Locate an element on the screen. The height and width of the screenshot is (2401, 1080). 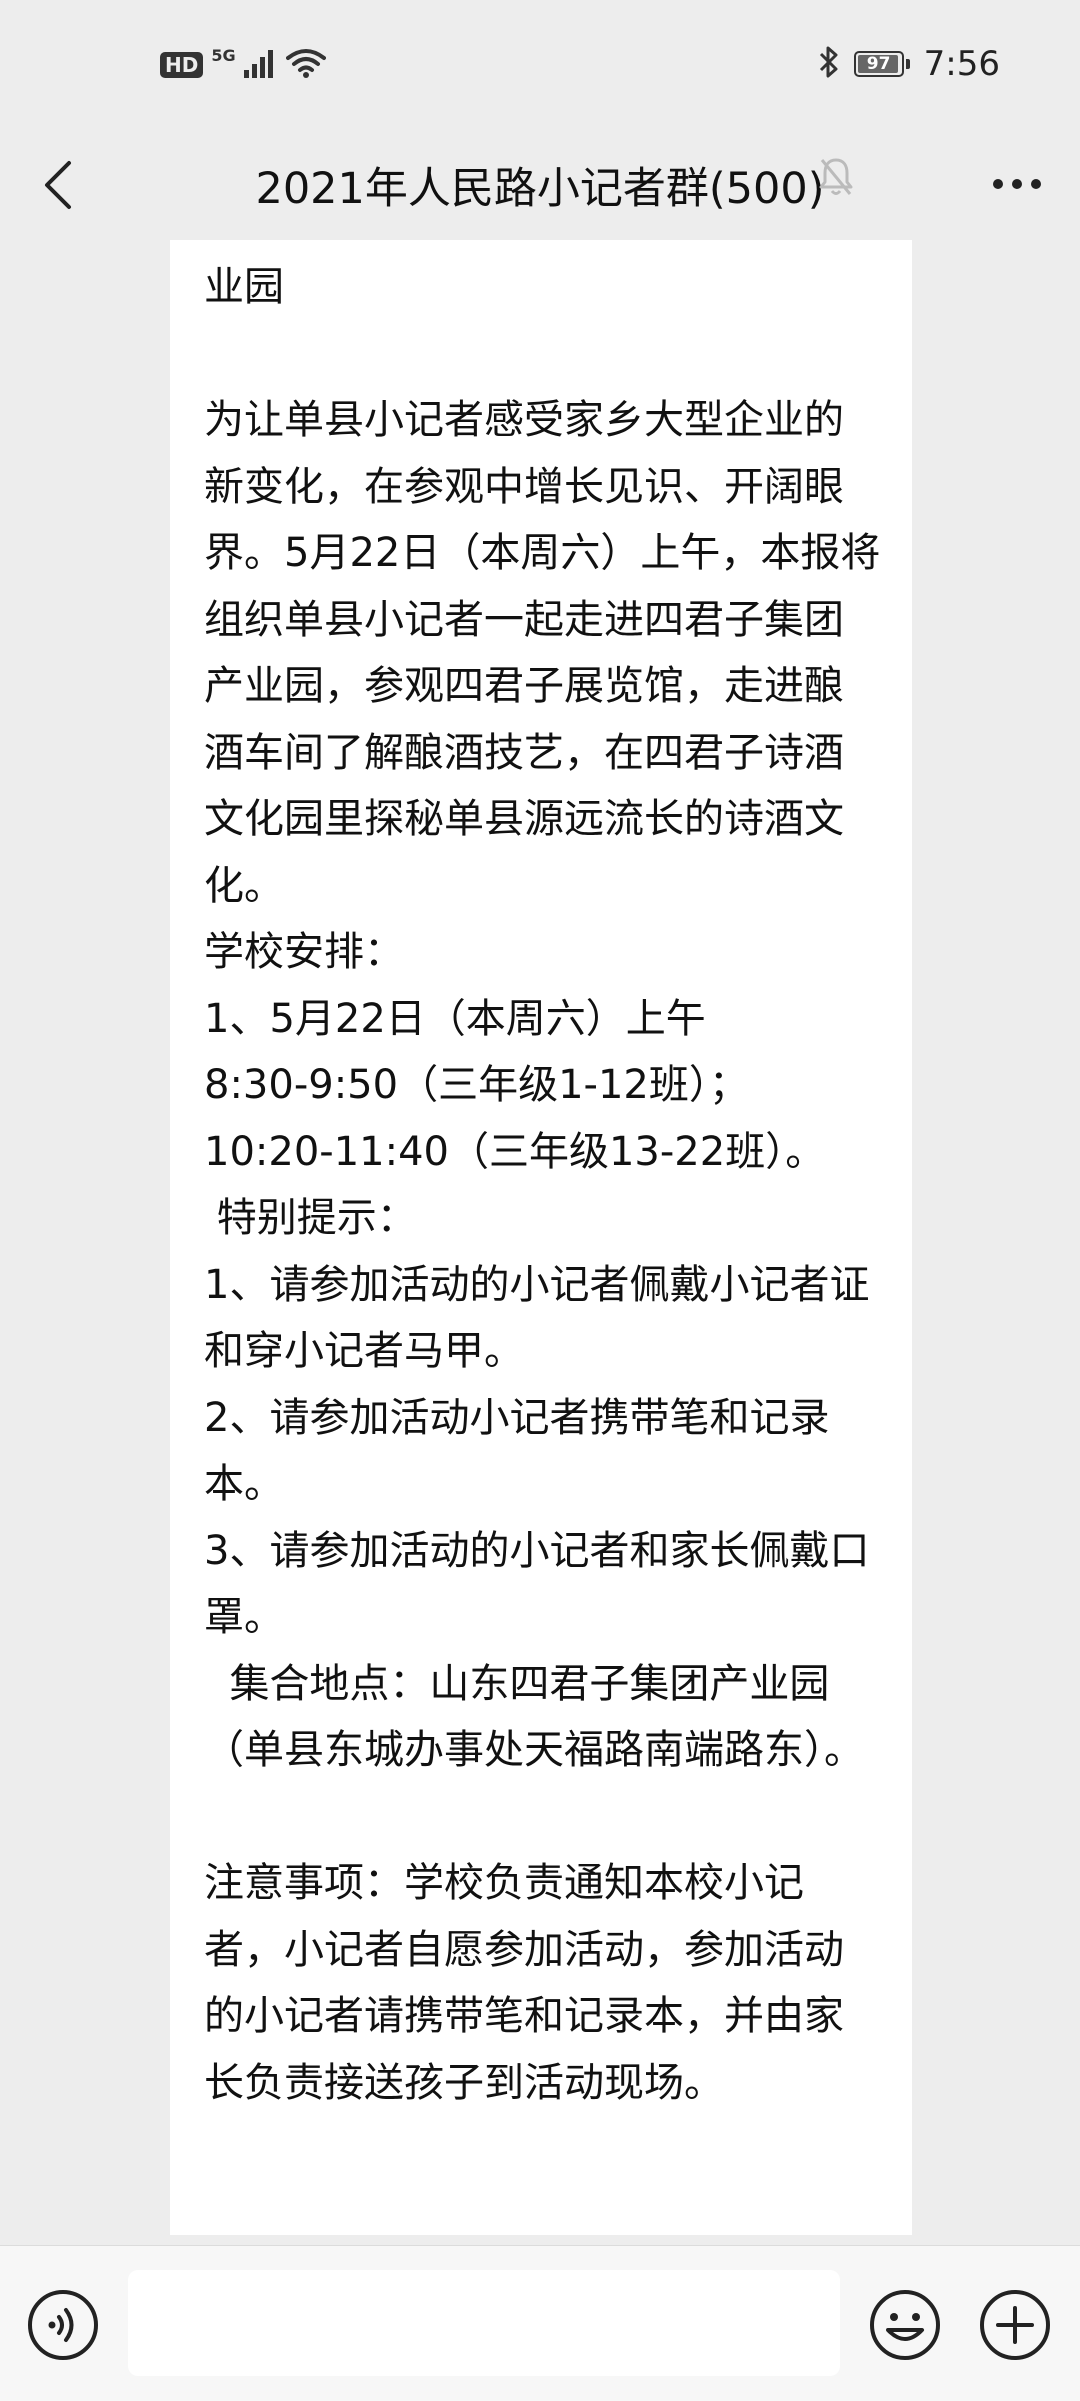
network-type-label: 5G is located at coordinates (223, 55).